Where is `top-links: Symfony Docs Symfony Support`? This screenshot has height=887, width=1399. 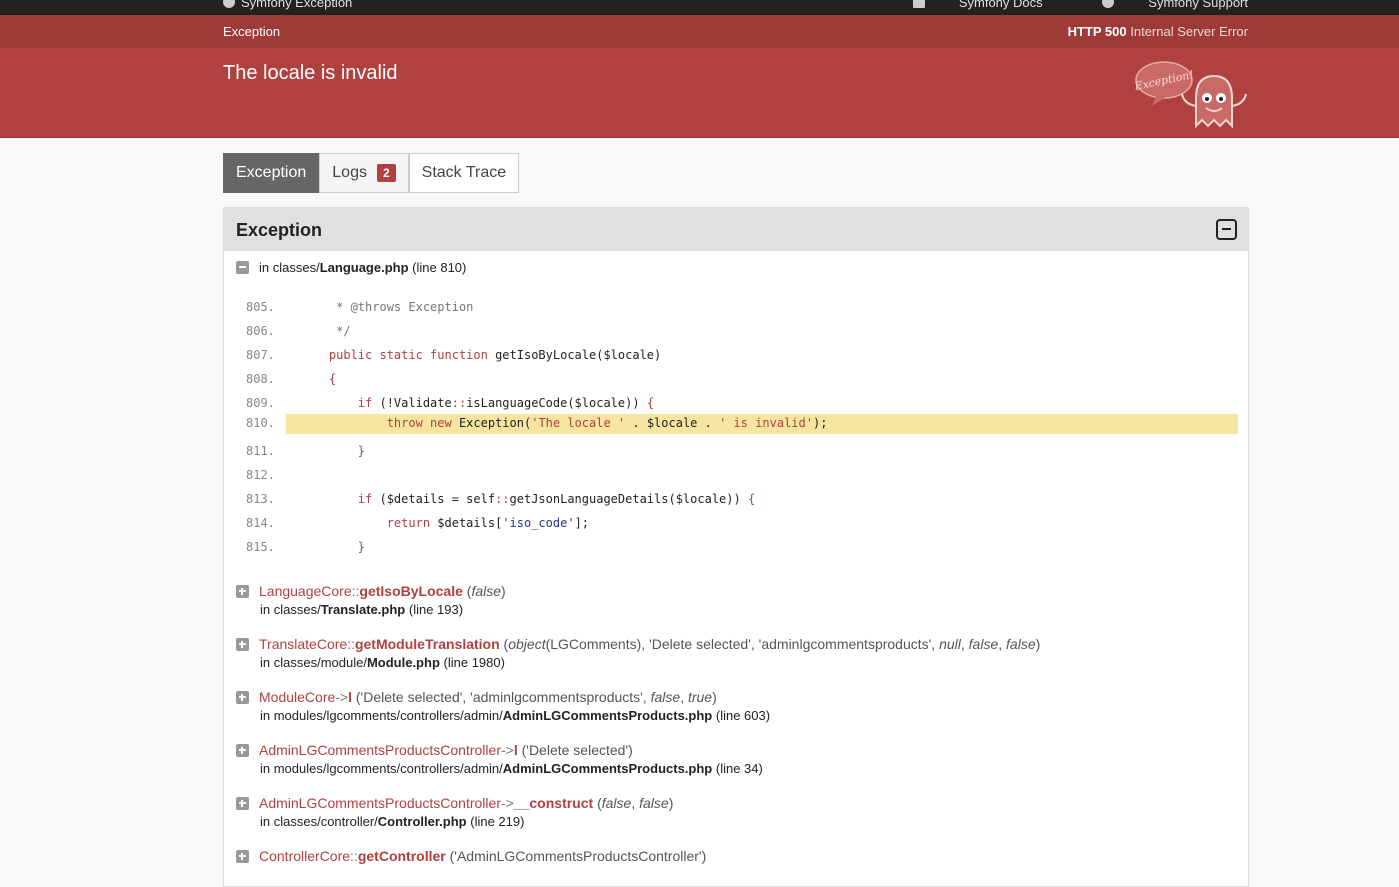 top-links: Symfony Docs Symfony Support is located at coordinates (1052, 5).